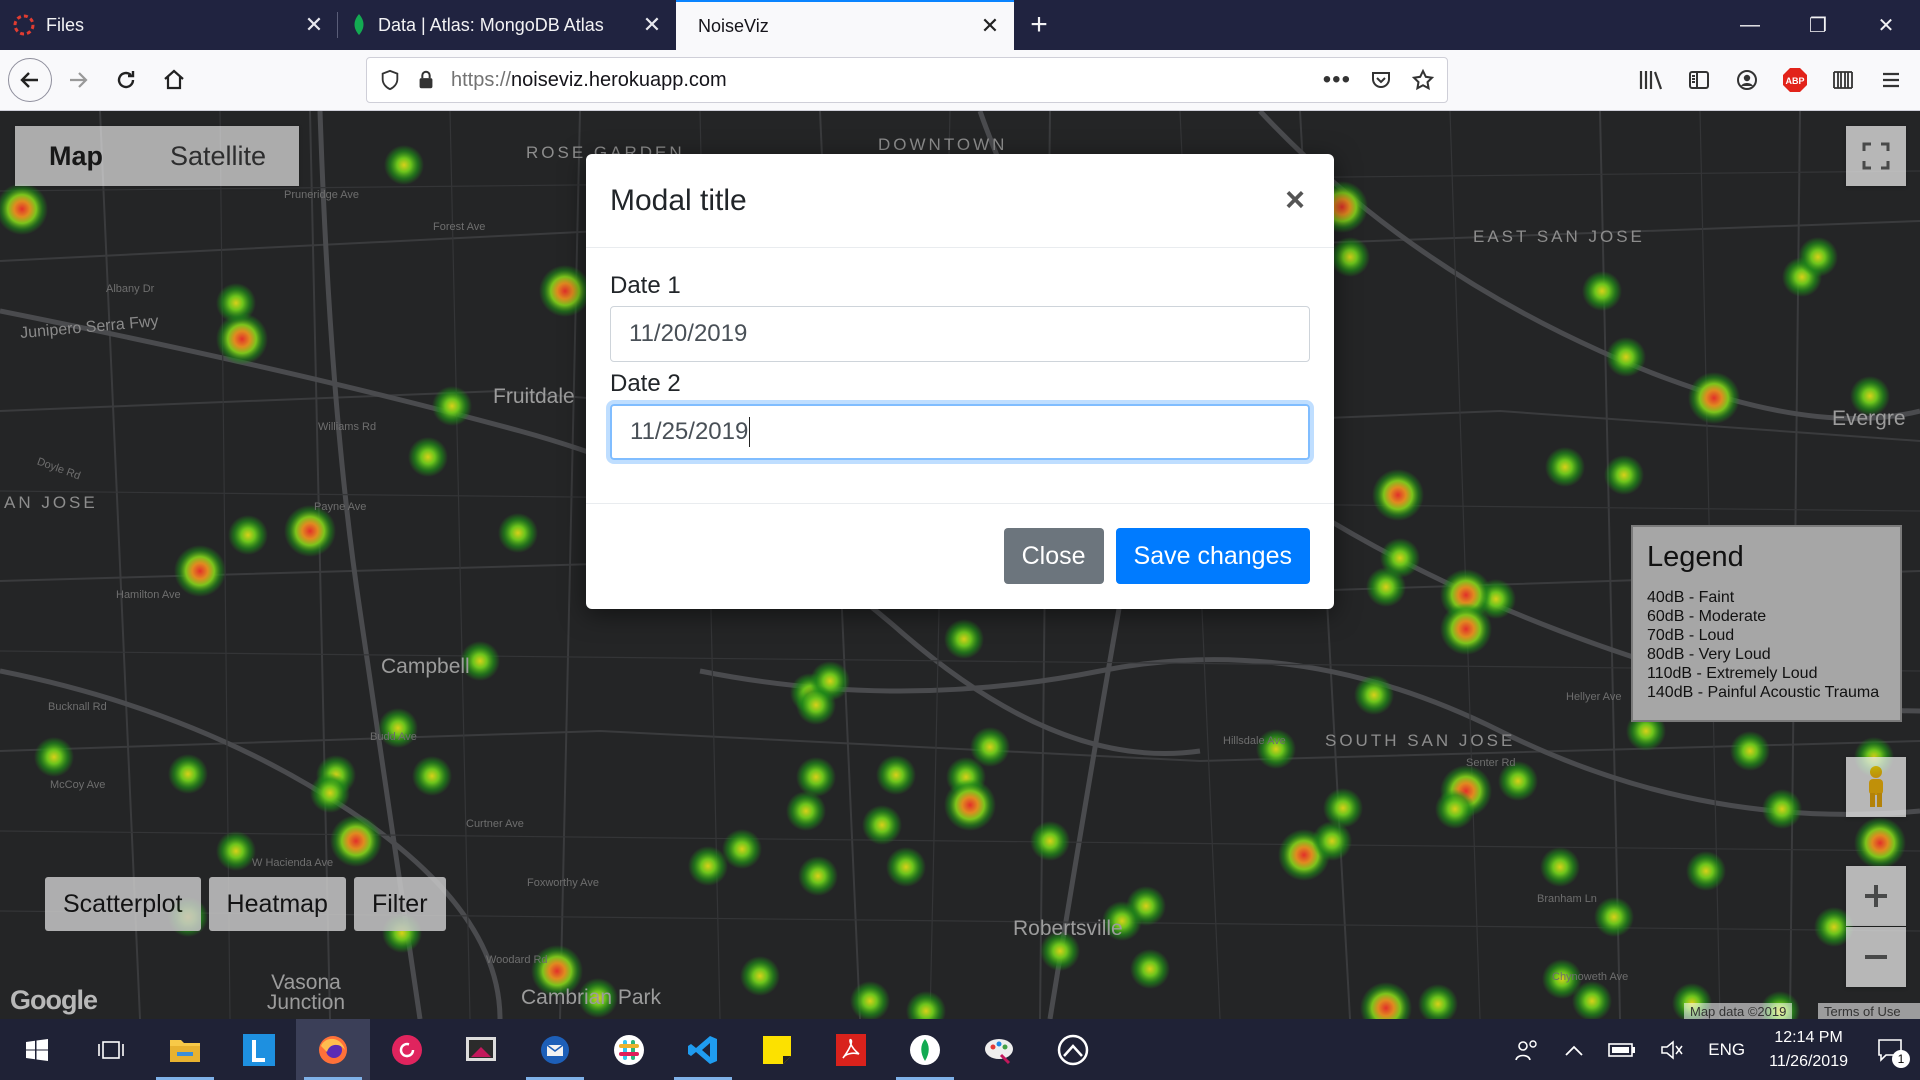  I want to click on date2-input: 11/25/2019, so click(960, 432).